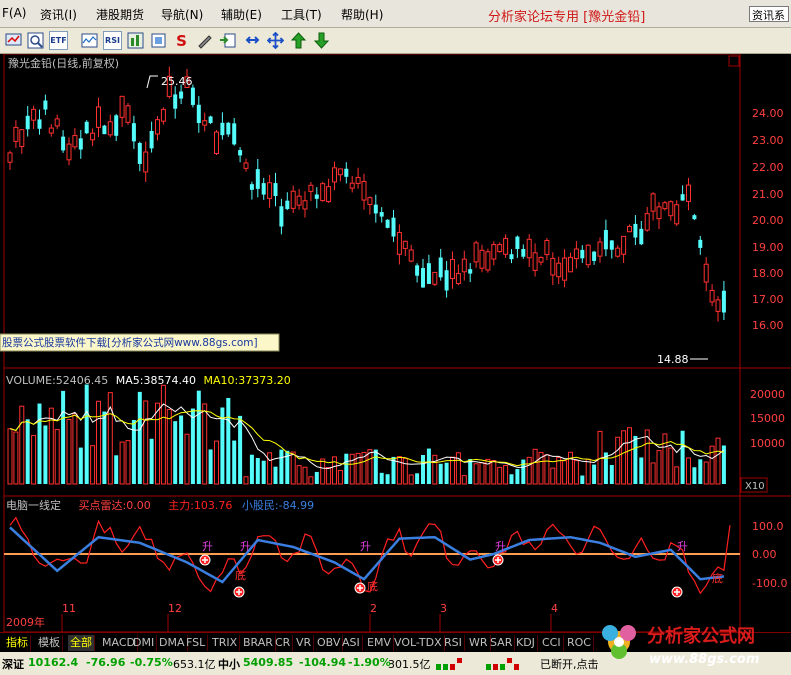 The width and height of the screenshot is (791, 675). What do you see at coordinates (13, 40) in the screenshot?
I see `display-icon` at bounding box center [13, 40].